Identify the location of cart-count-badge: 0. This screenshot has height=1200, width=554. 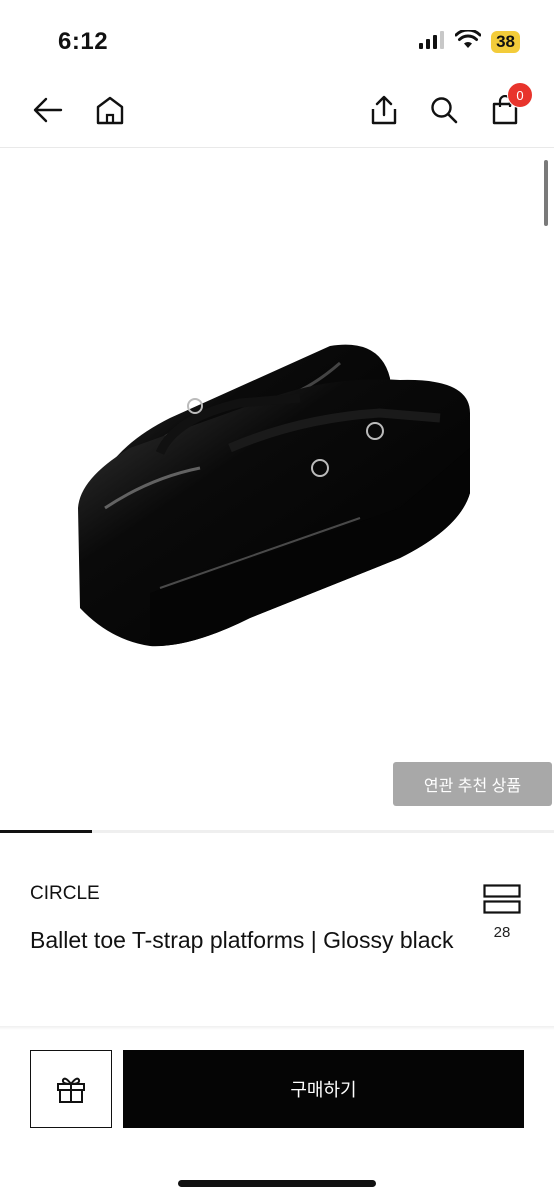
(520, 95).